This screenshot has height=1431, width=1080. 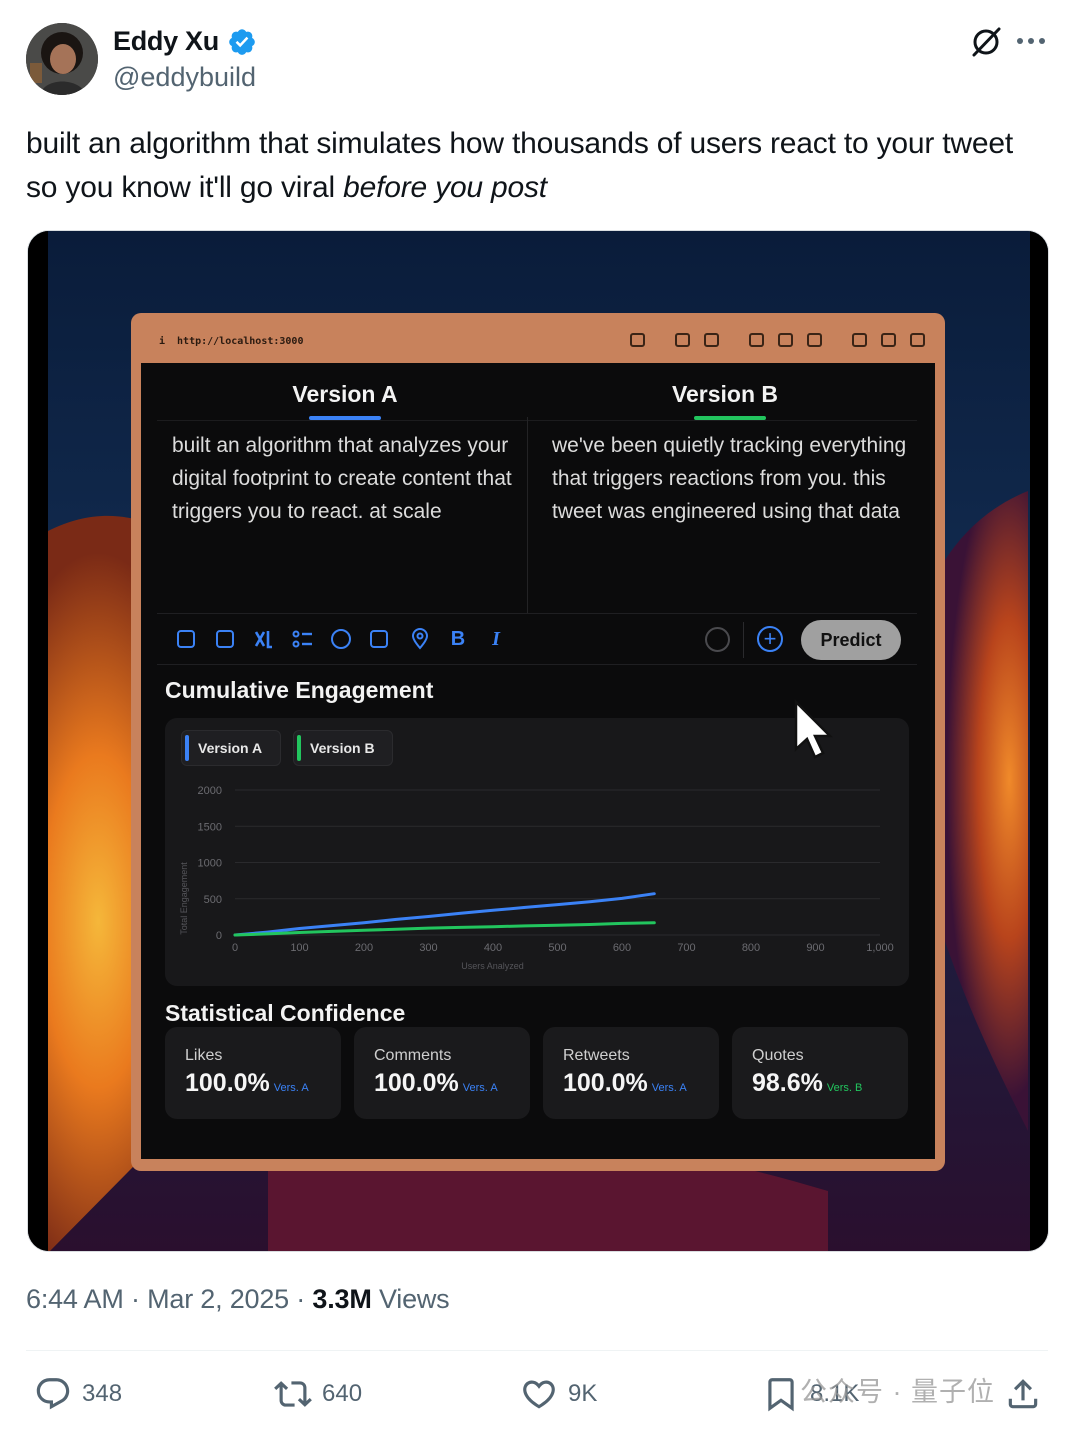 I want to click on like-count: 9K, so click(x=583, y=1393).